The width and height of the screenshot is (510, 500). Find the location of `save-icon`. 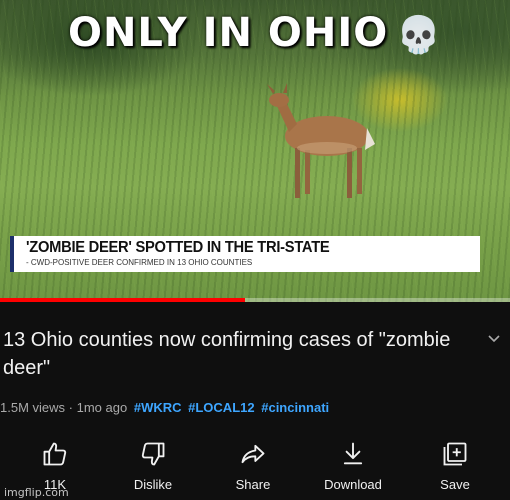

save-icon is located at coordinates (455, 454).